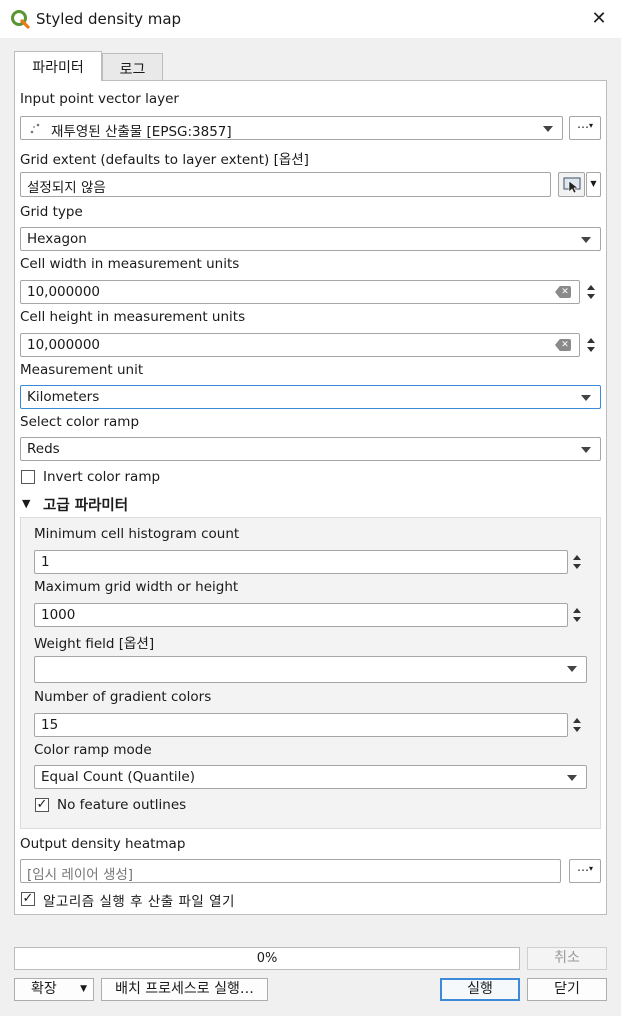 This screenshot has height=1016, width=621. I want to click on cell-height-stepper, so click(591, 345).